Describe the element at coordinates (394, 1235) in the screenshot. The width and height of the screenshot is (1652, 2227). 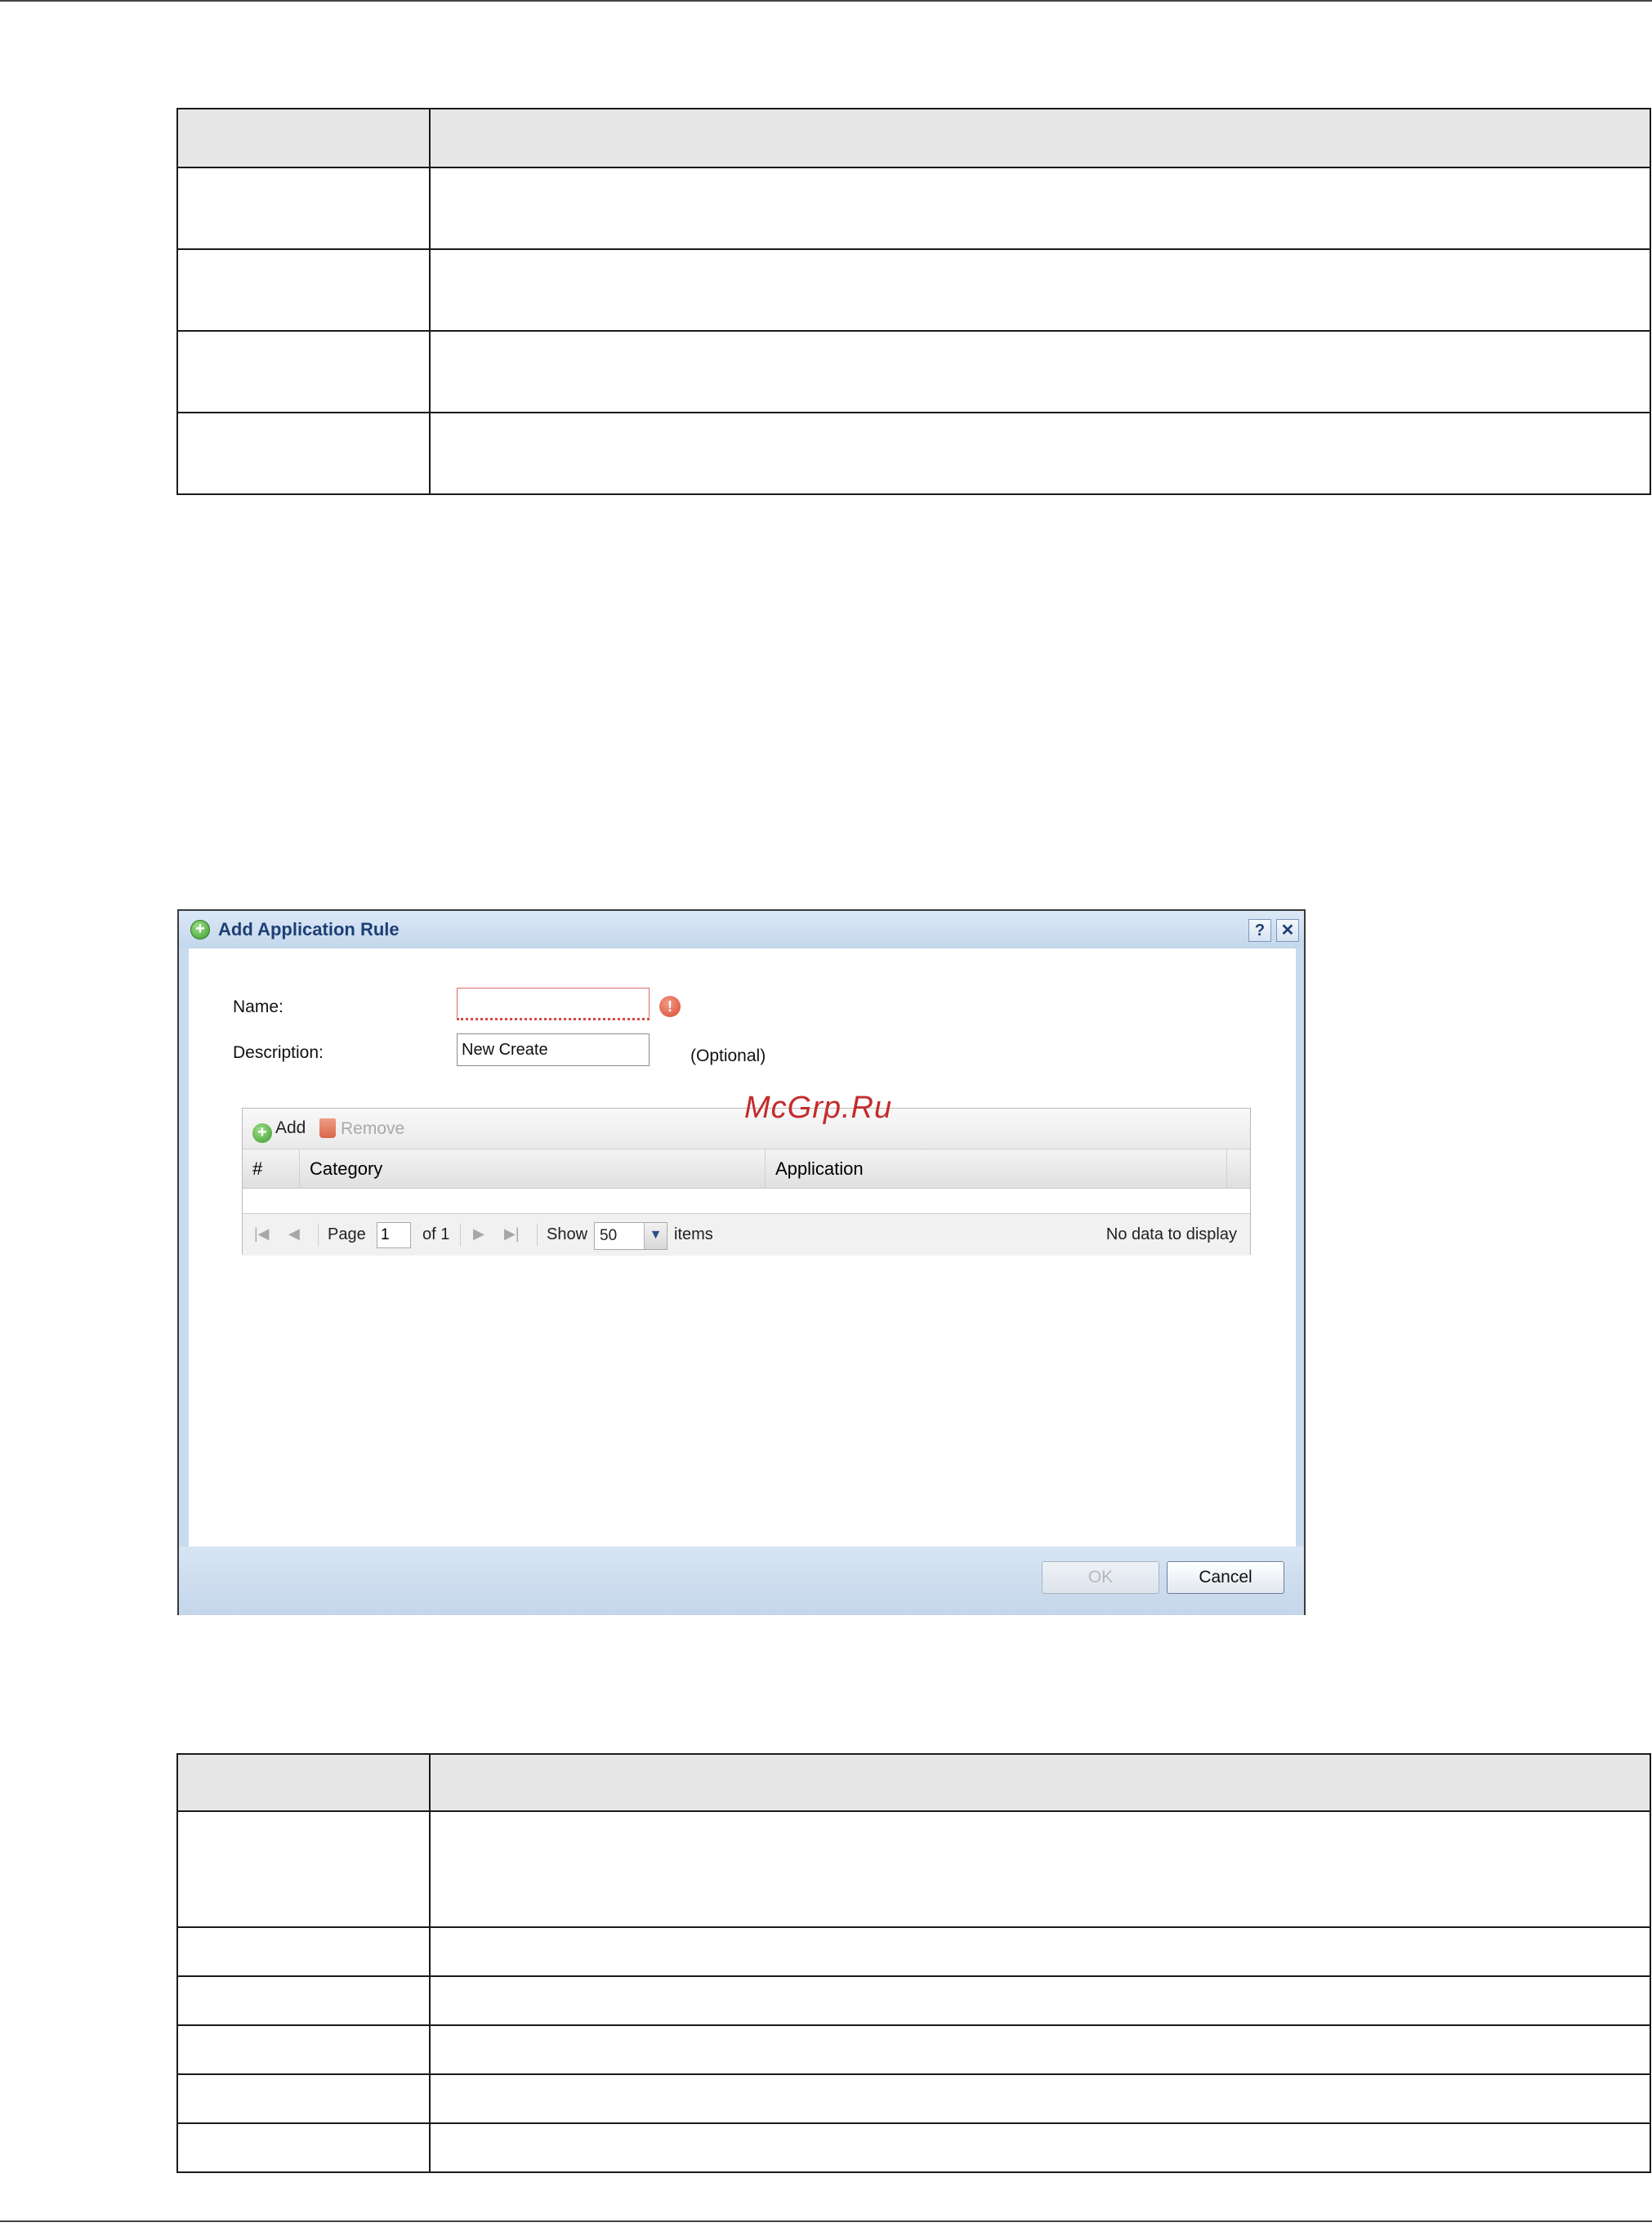
I see `page-input` at that location.